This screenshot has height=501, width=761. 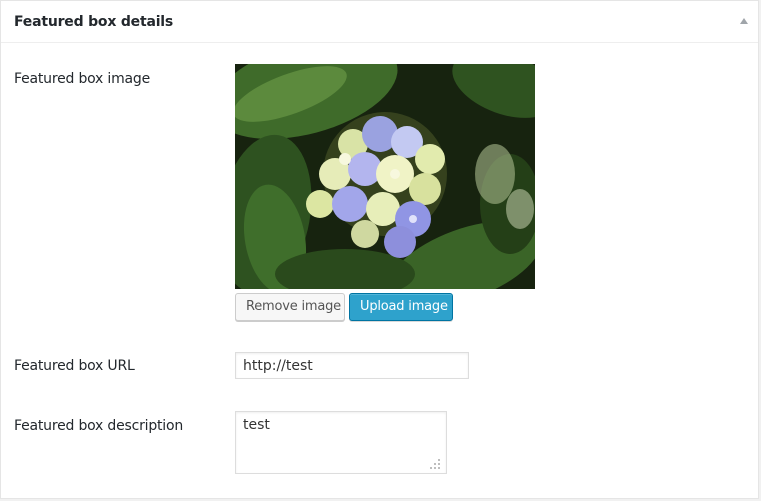 What do you see at coordinates (94, 22) in the screenshot?
I see `metabox-title: Featured box details` at bounding box center [94, 22].